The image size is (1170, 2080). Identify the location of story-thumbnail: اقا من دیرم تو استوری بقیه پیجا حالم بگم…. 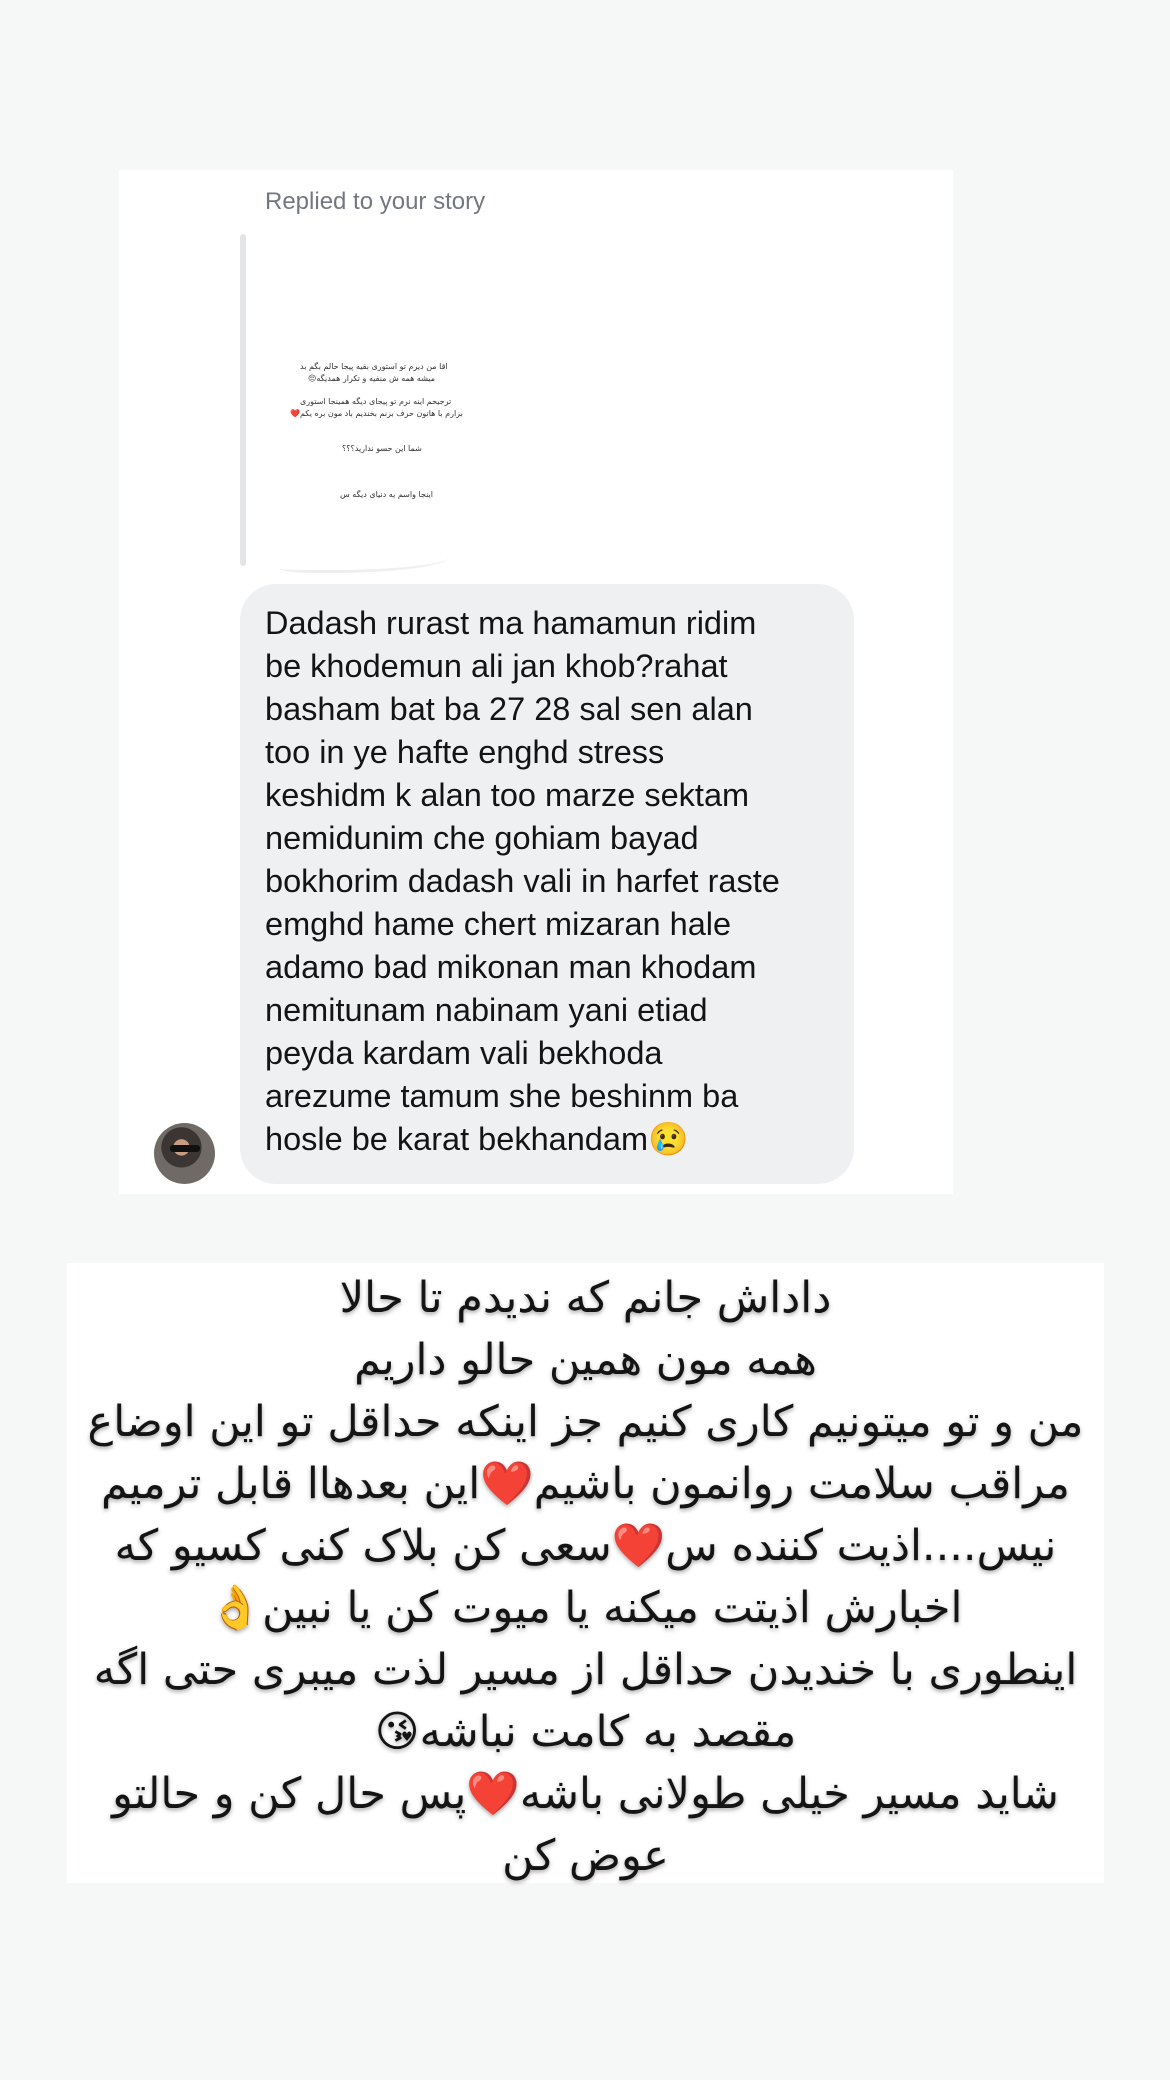
(361, 399).